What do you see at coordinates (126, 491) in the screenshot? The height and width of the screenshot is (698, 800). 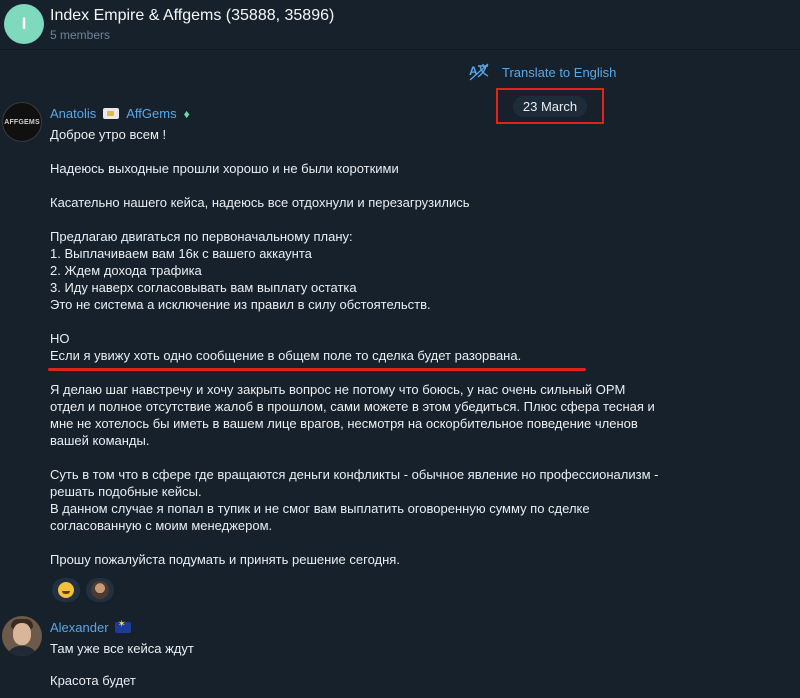 I see `message-line: решать подобные кейсы.` at bounding box center [126, 491].